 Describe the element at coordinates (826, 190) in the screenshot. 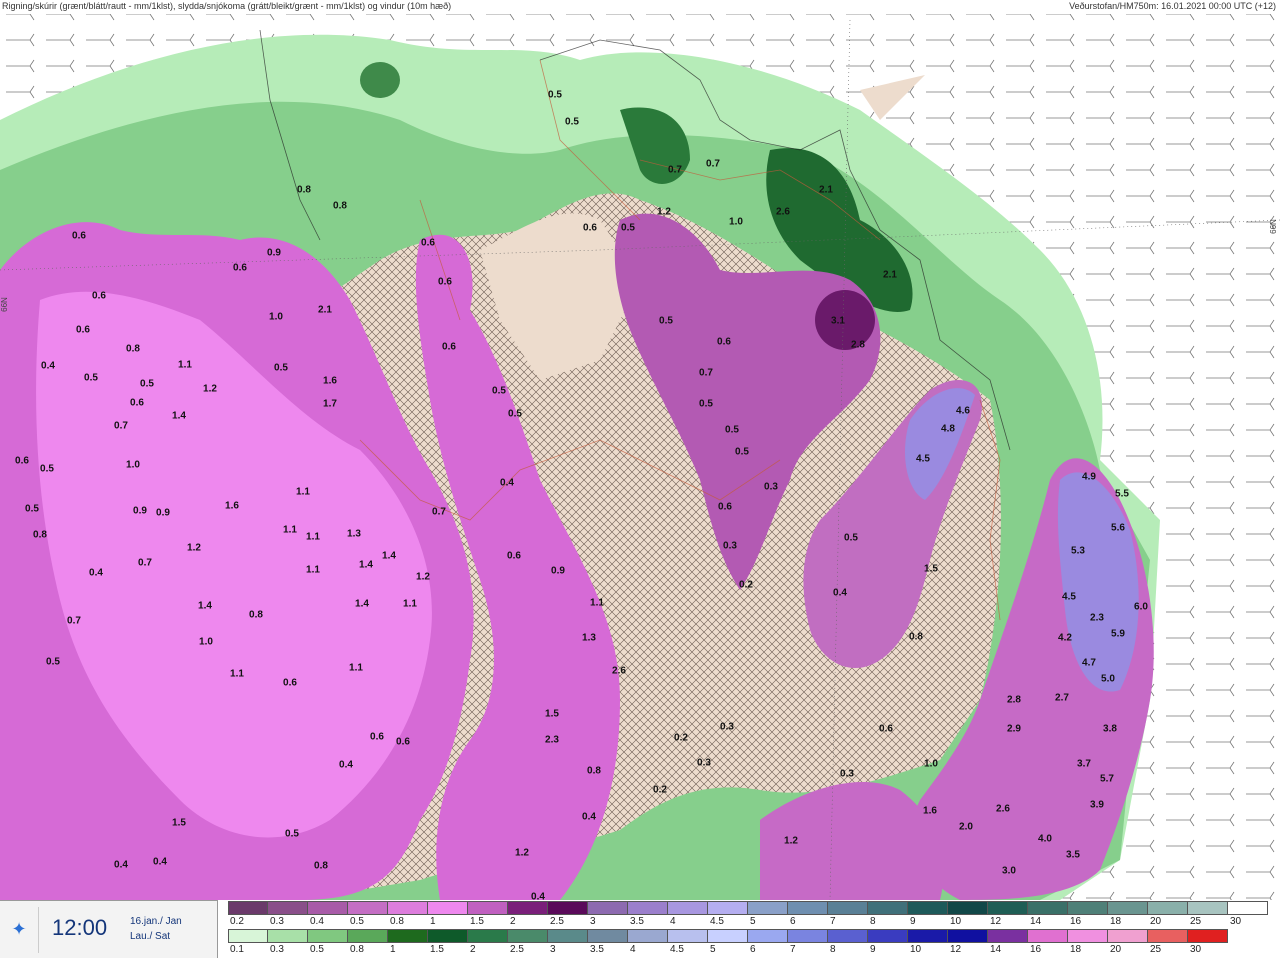

I see `precip-value-label: 2.1` at that location.